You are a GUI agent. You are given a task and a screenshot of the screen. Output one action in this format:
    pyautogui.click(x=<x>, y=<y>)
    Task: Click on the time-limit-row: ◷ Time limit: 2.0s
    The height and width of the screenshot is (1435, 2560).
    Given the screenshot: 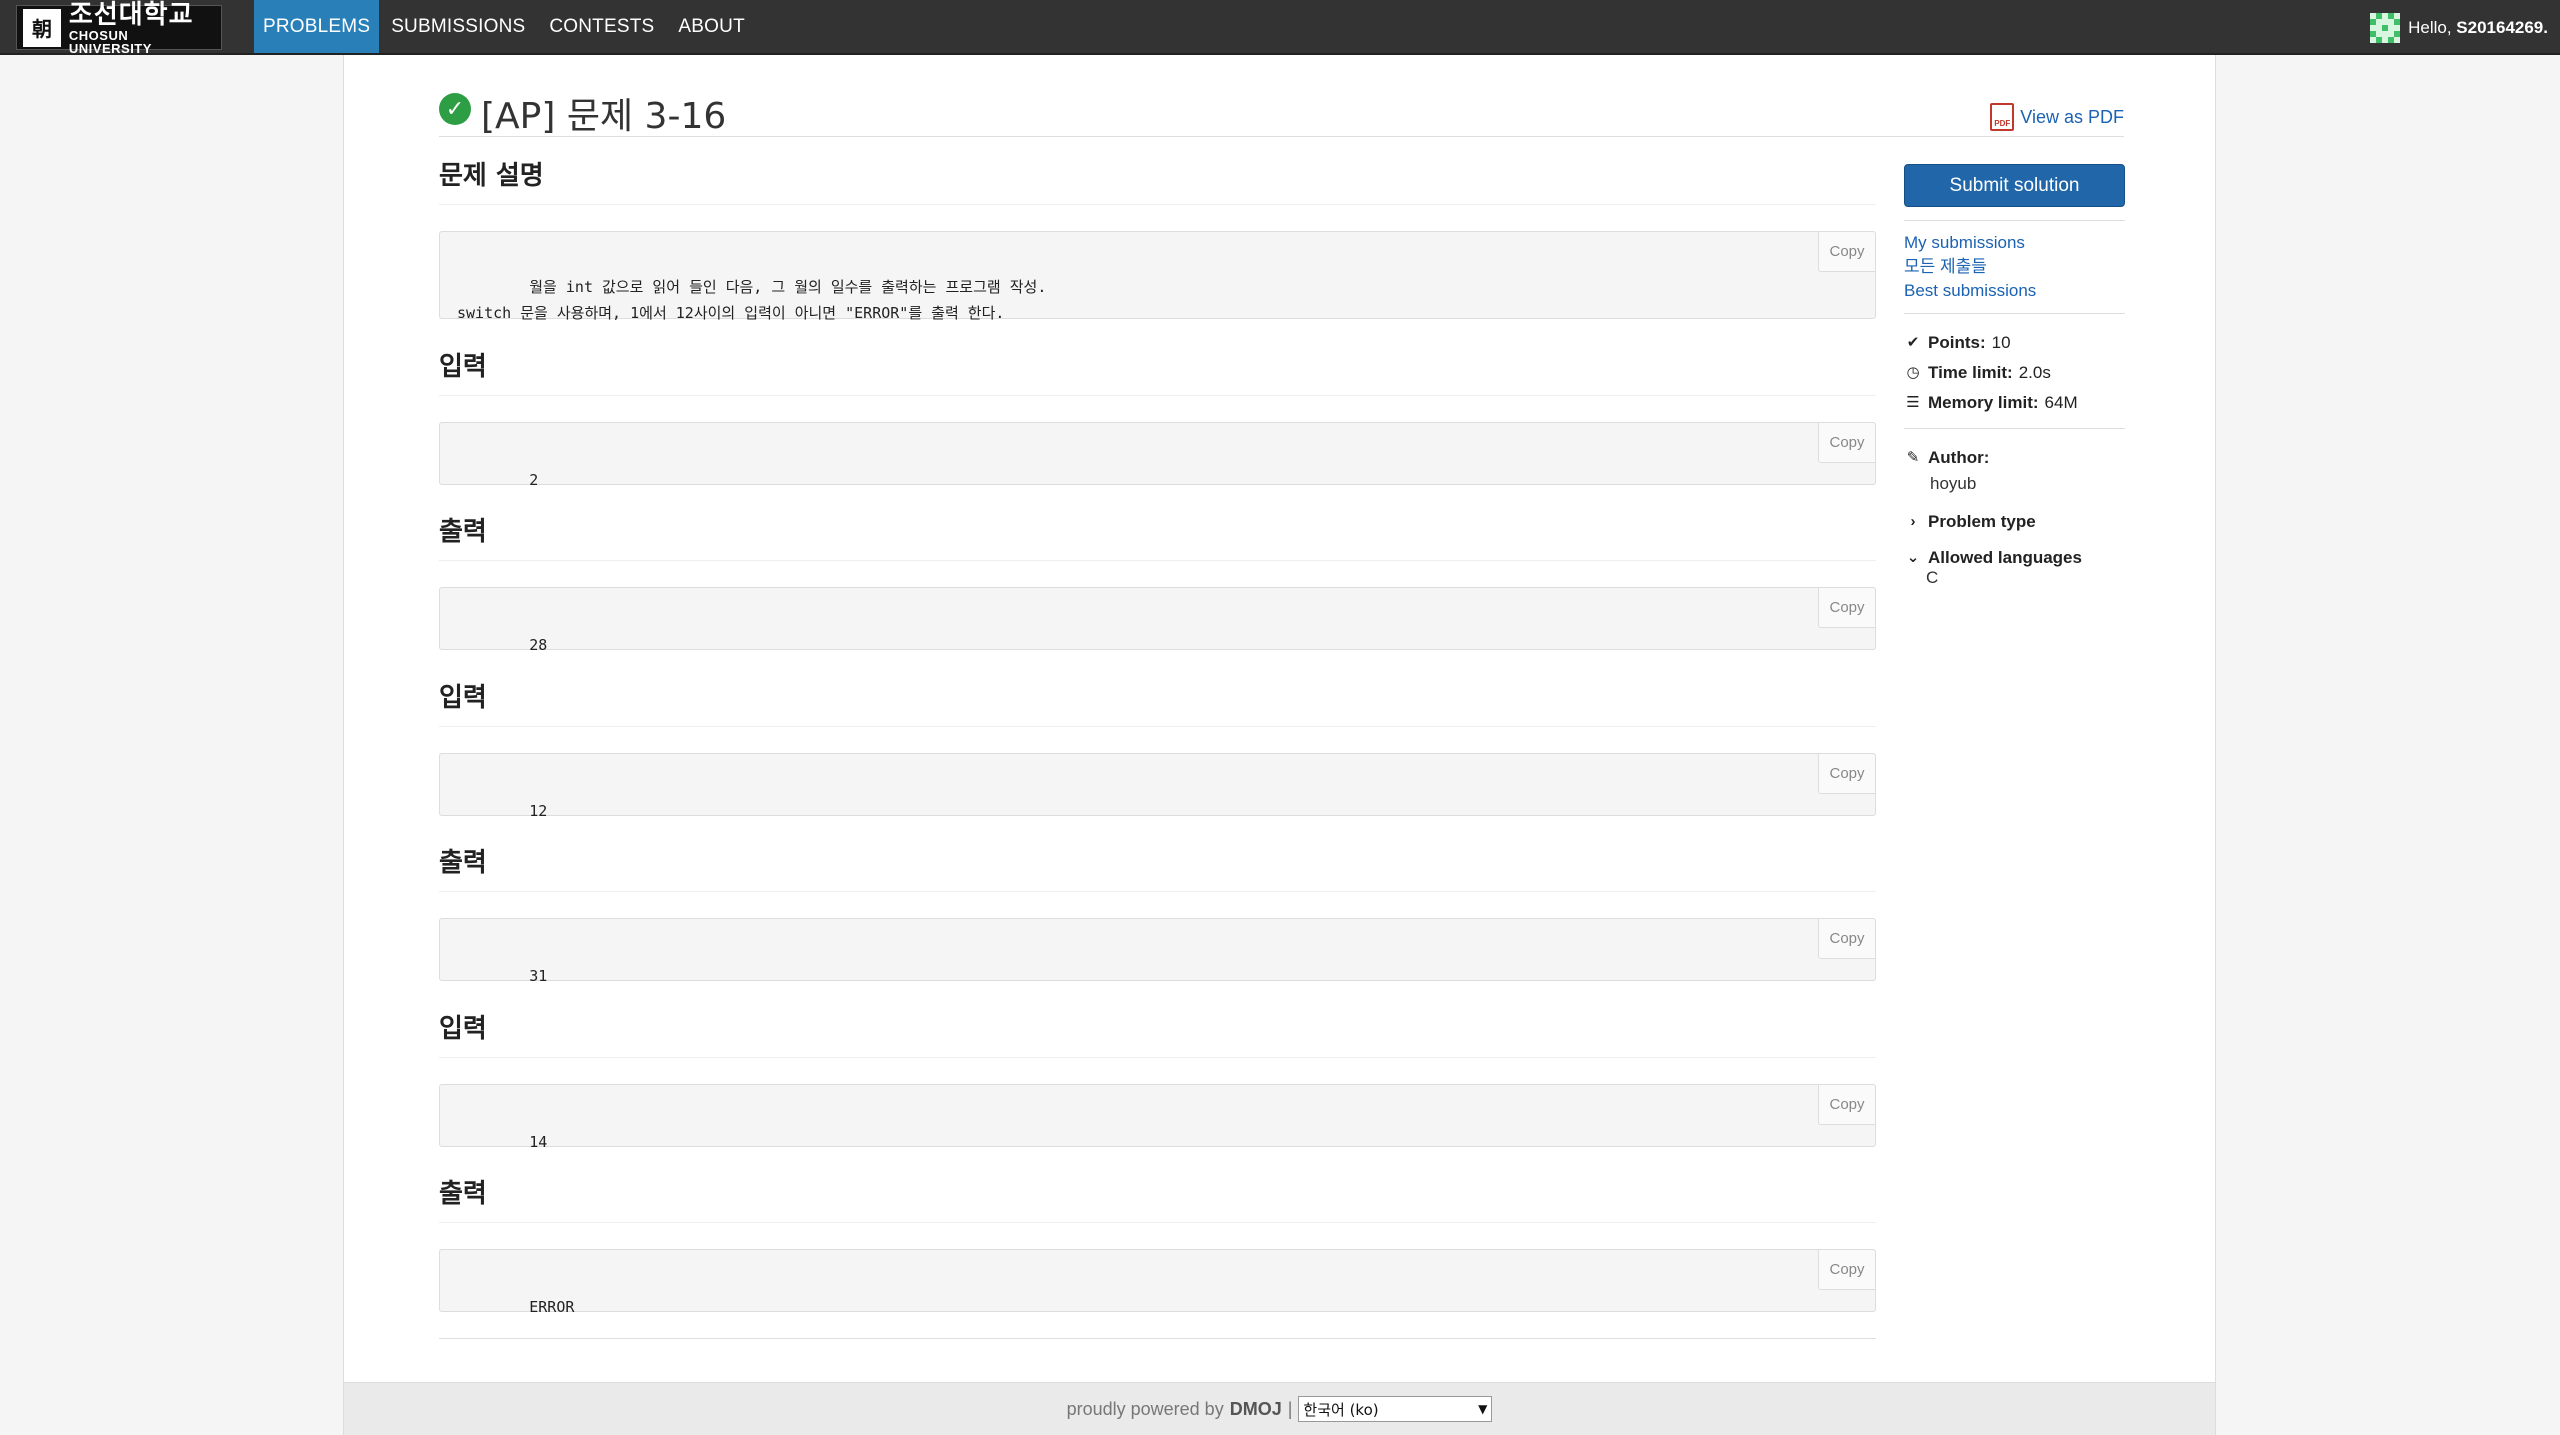 What is the action you would take?
    pyautogui.click(x=2014, y=373)
    